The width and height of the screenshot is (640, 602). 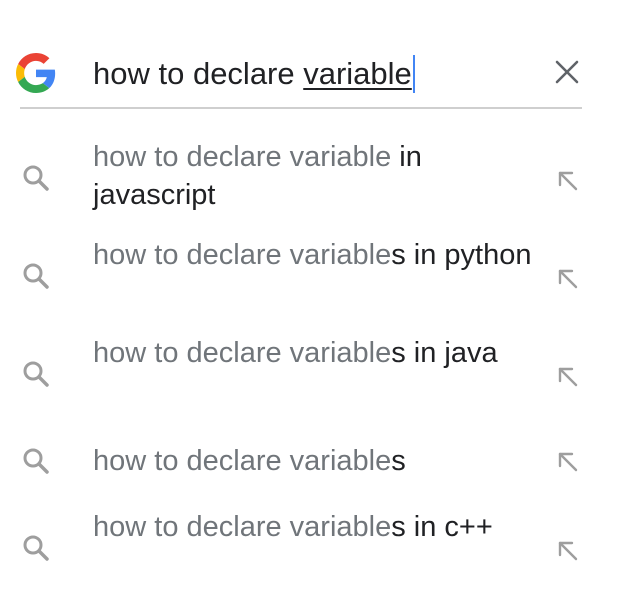 I want to click on suggestion-item: how to declare variable in javascript, so click(x=320, y=180).